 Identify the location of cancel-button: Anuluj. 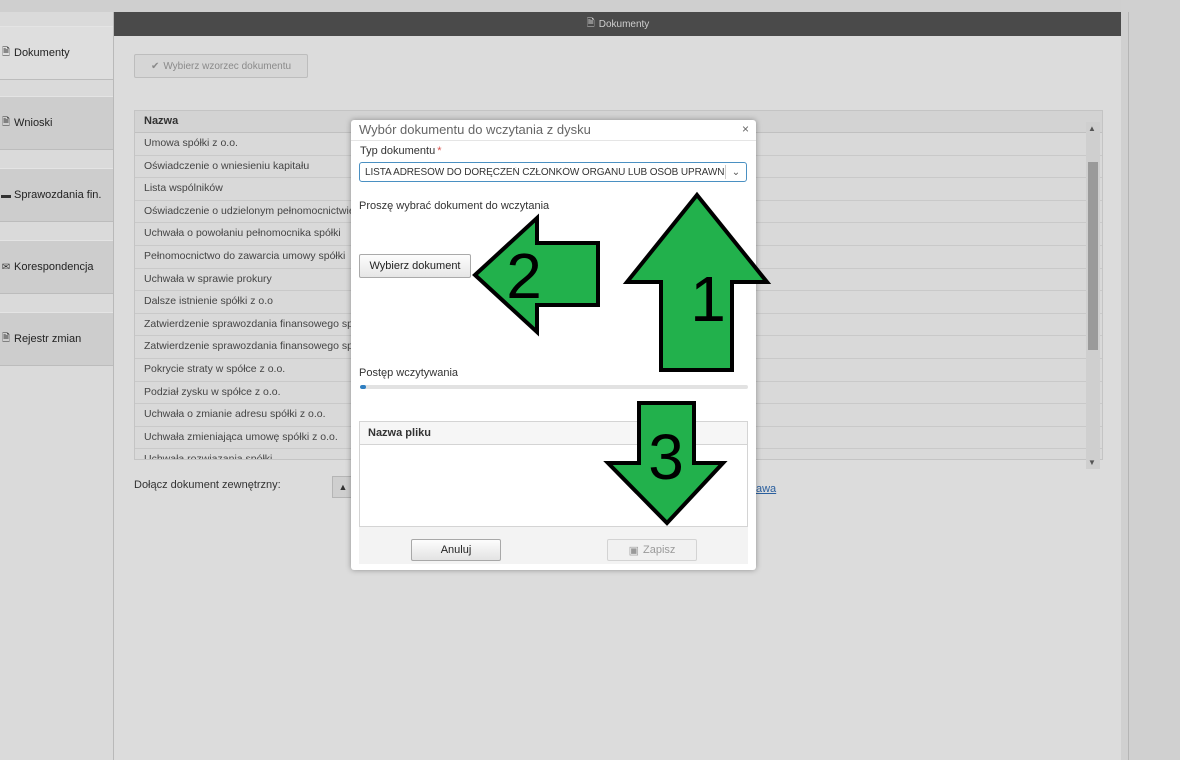
(456, 550).